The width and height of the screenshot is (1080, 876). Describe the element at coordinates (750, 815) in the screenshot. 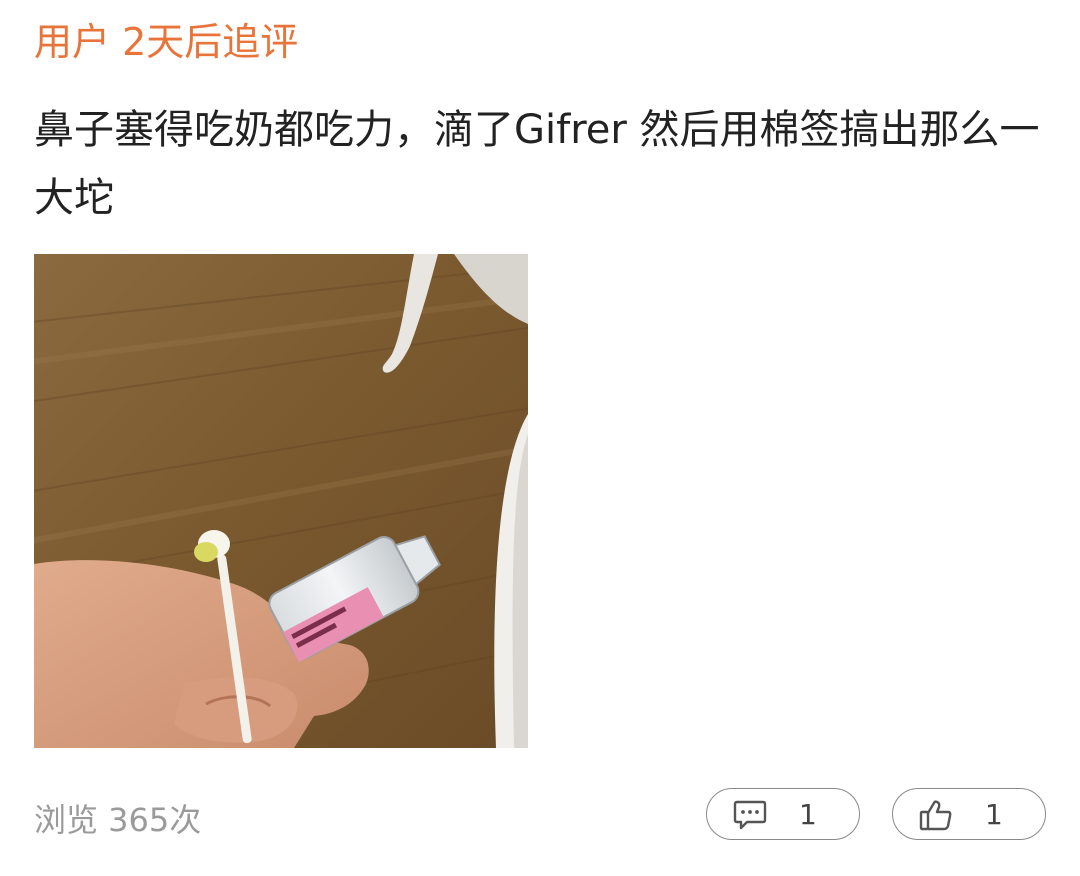

I see `comment-bubble-icon` at that location.